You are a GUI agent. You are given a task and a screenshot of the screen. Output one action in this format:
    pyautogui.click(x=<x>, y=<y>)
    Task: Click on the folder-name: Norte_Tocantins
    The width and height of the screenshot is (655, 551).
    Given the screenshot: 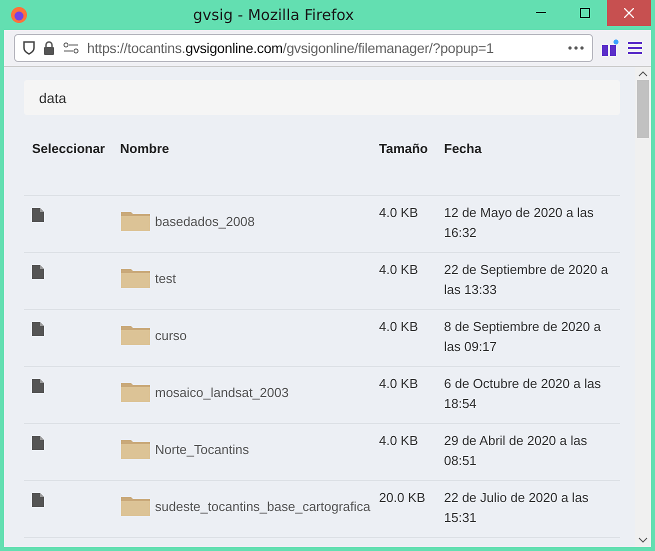 What is the action you would take?
    pyautogui.click(x=202, y=450)
    